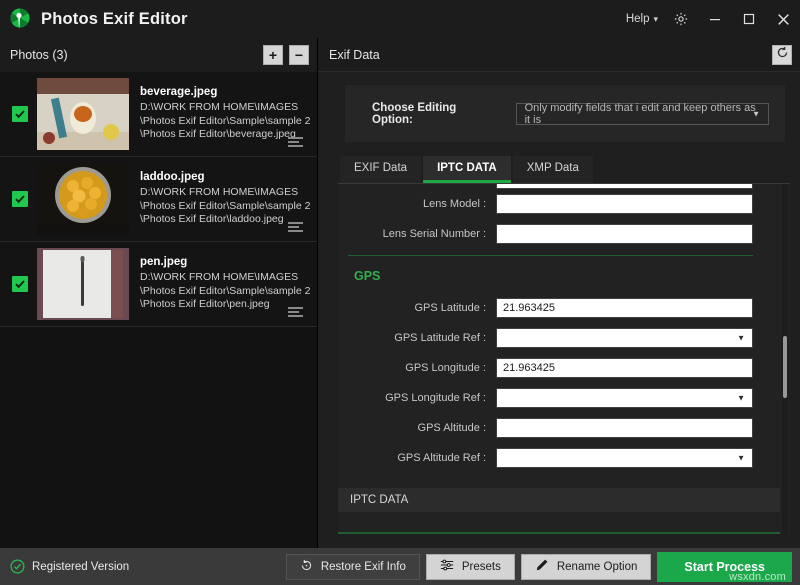 The image size is (800, 585). What do you see at coordinates (624, 338) in the screenshot?
I see `gps-latitude-ref-select: ▼` at bounding box center [624, 338].